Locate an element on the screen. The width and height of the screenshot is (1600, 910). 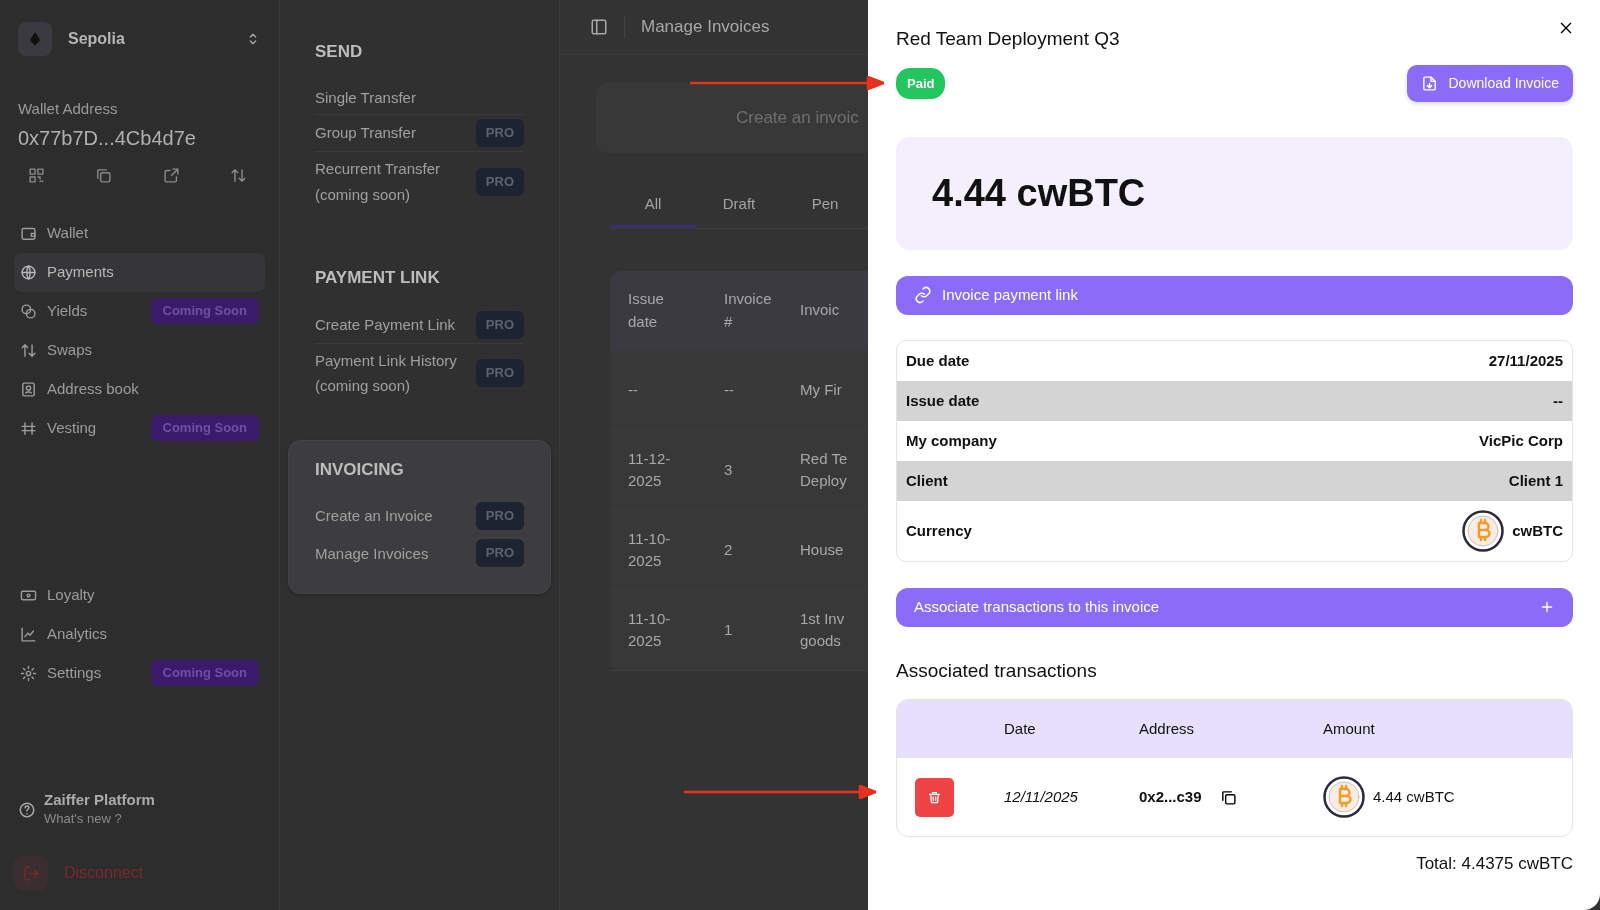
detail-label: Client is located at coordinates (927, 480).